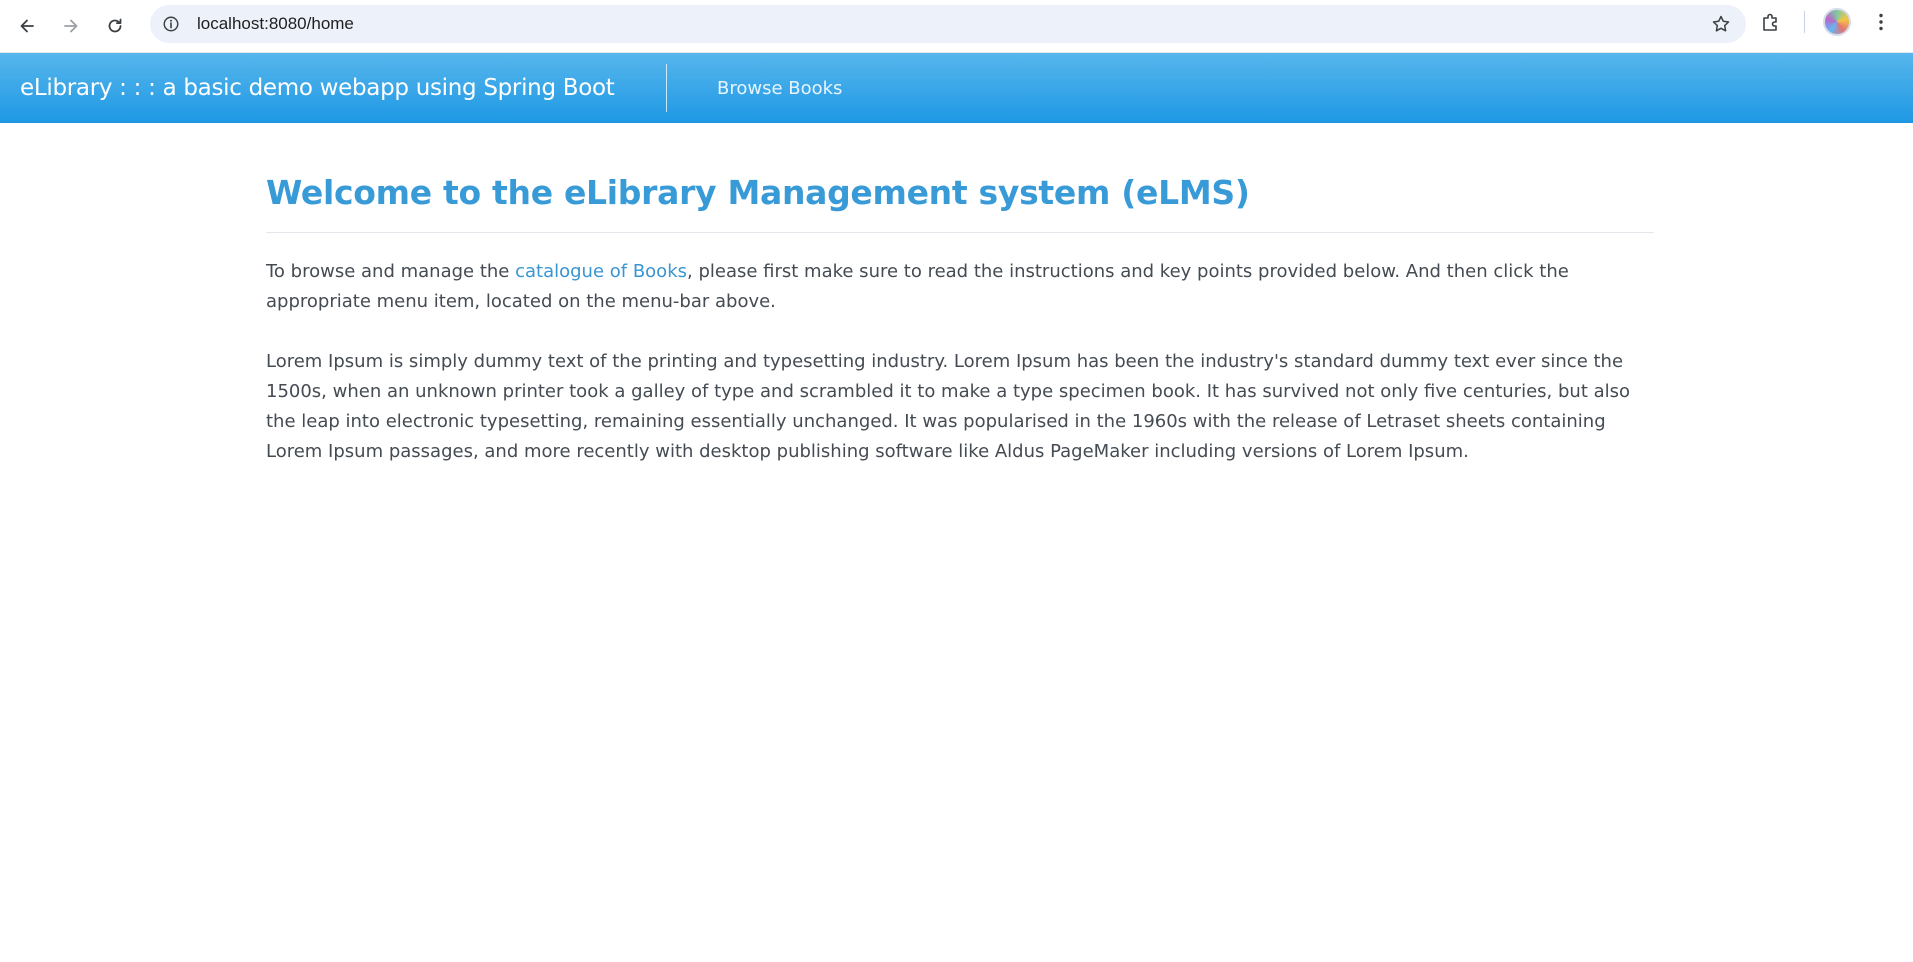 This screenshot has height=962, width=1913. I want to click on back-icon, so click(27, 26).